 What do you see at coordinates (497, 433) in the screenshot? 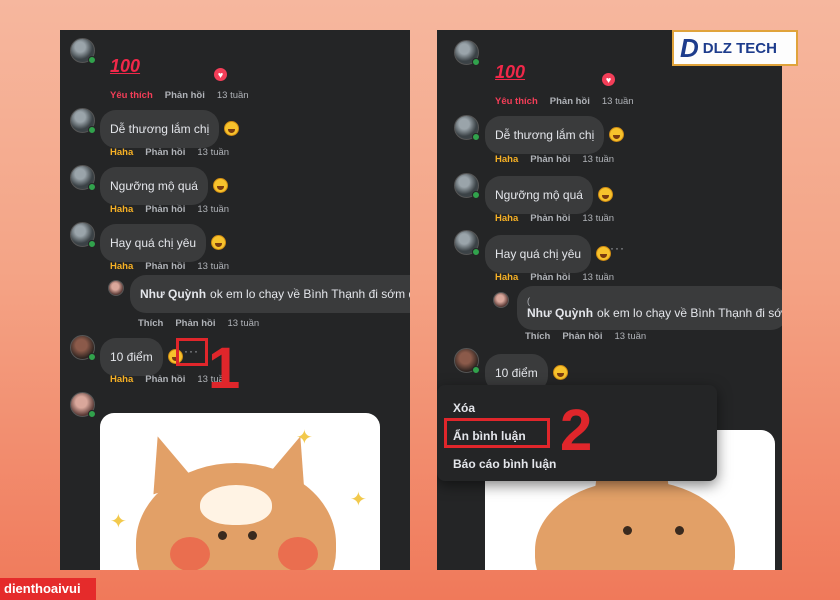
I see `step-2-highlight` at bounding box center [497, 433].